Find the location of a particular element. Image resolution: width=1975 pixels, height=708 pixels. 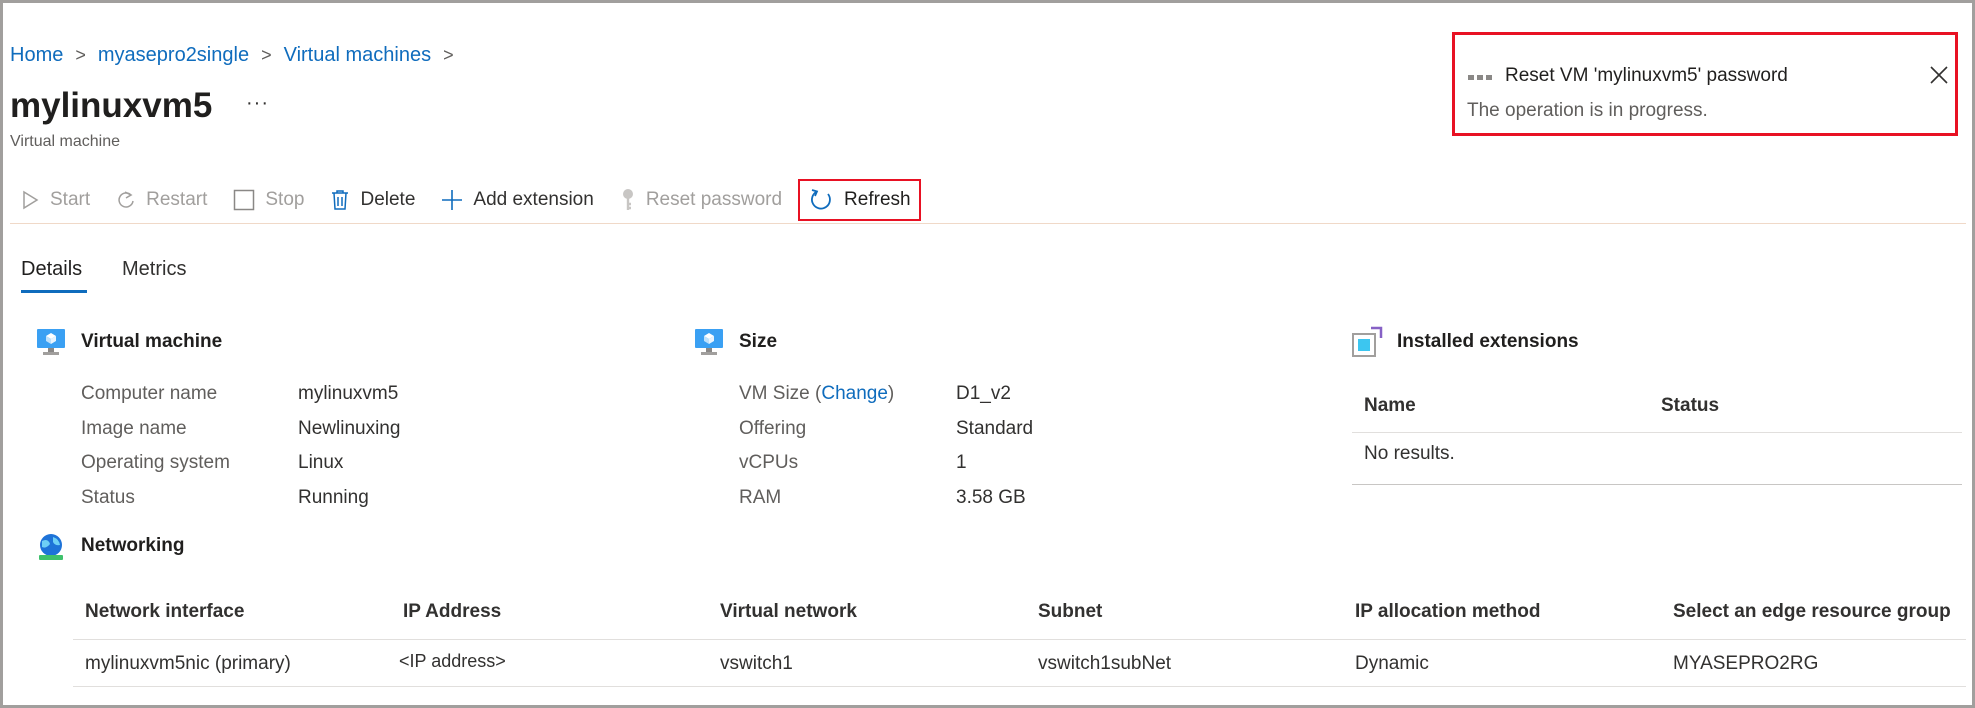

reset-password-label: Reset password is located at coordinates (714, 199).